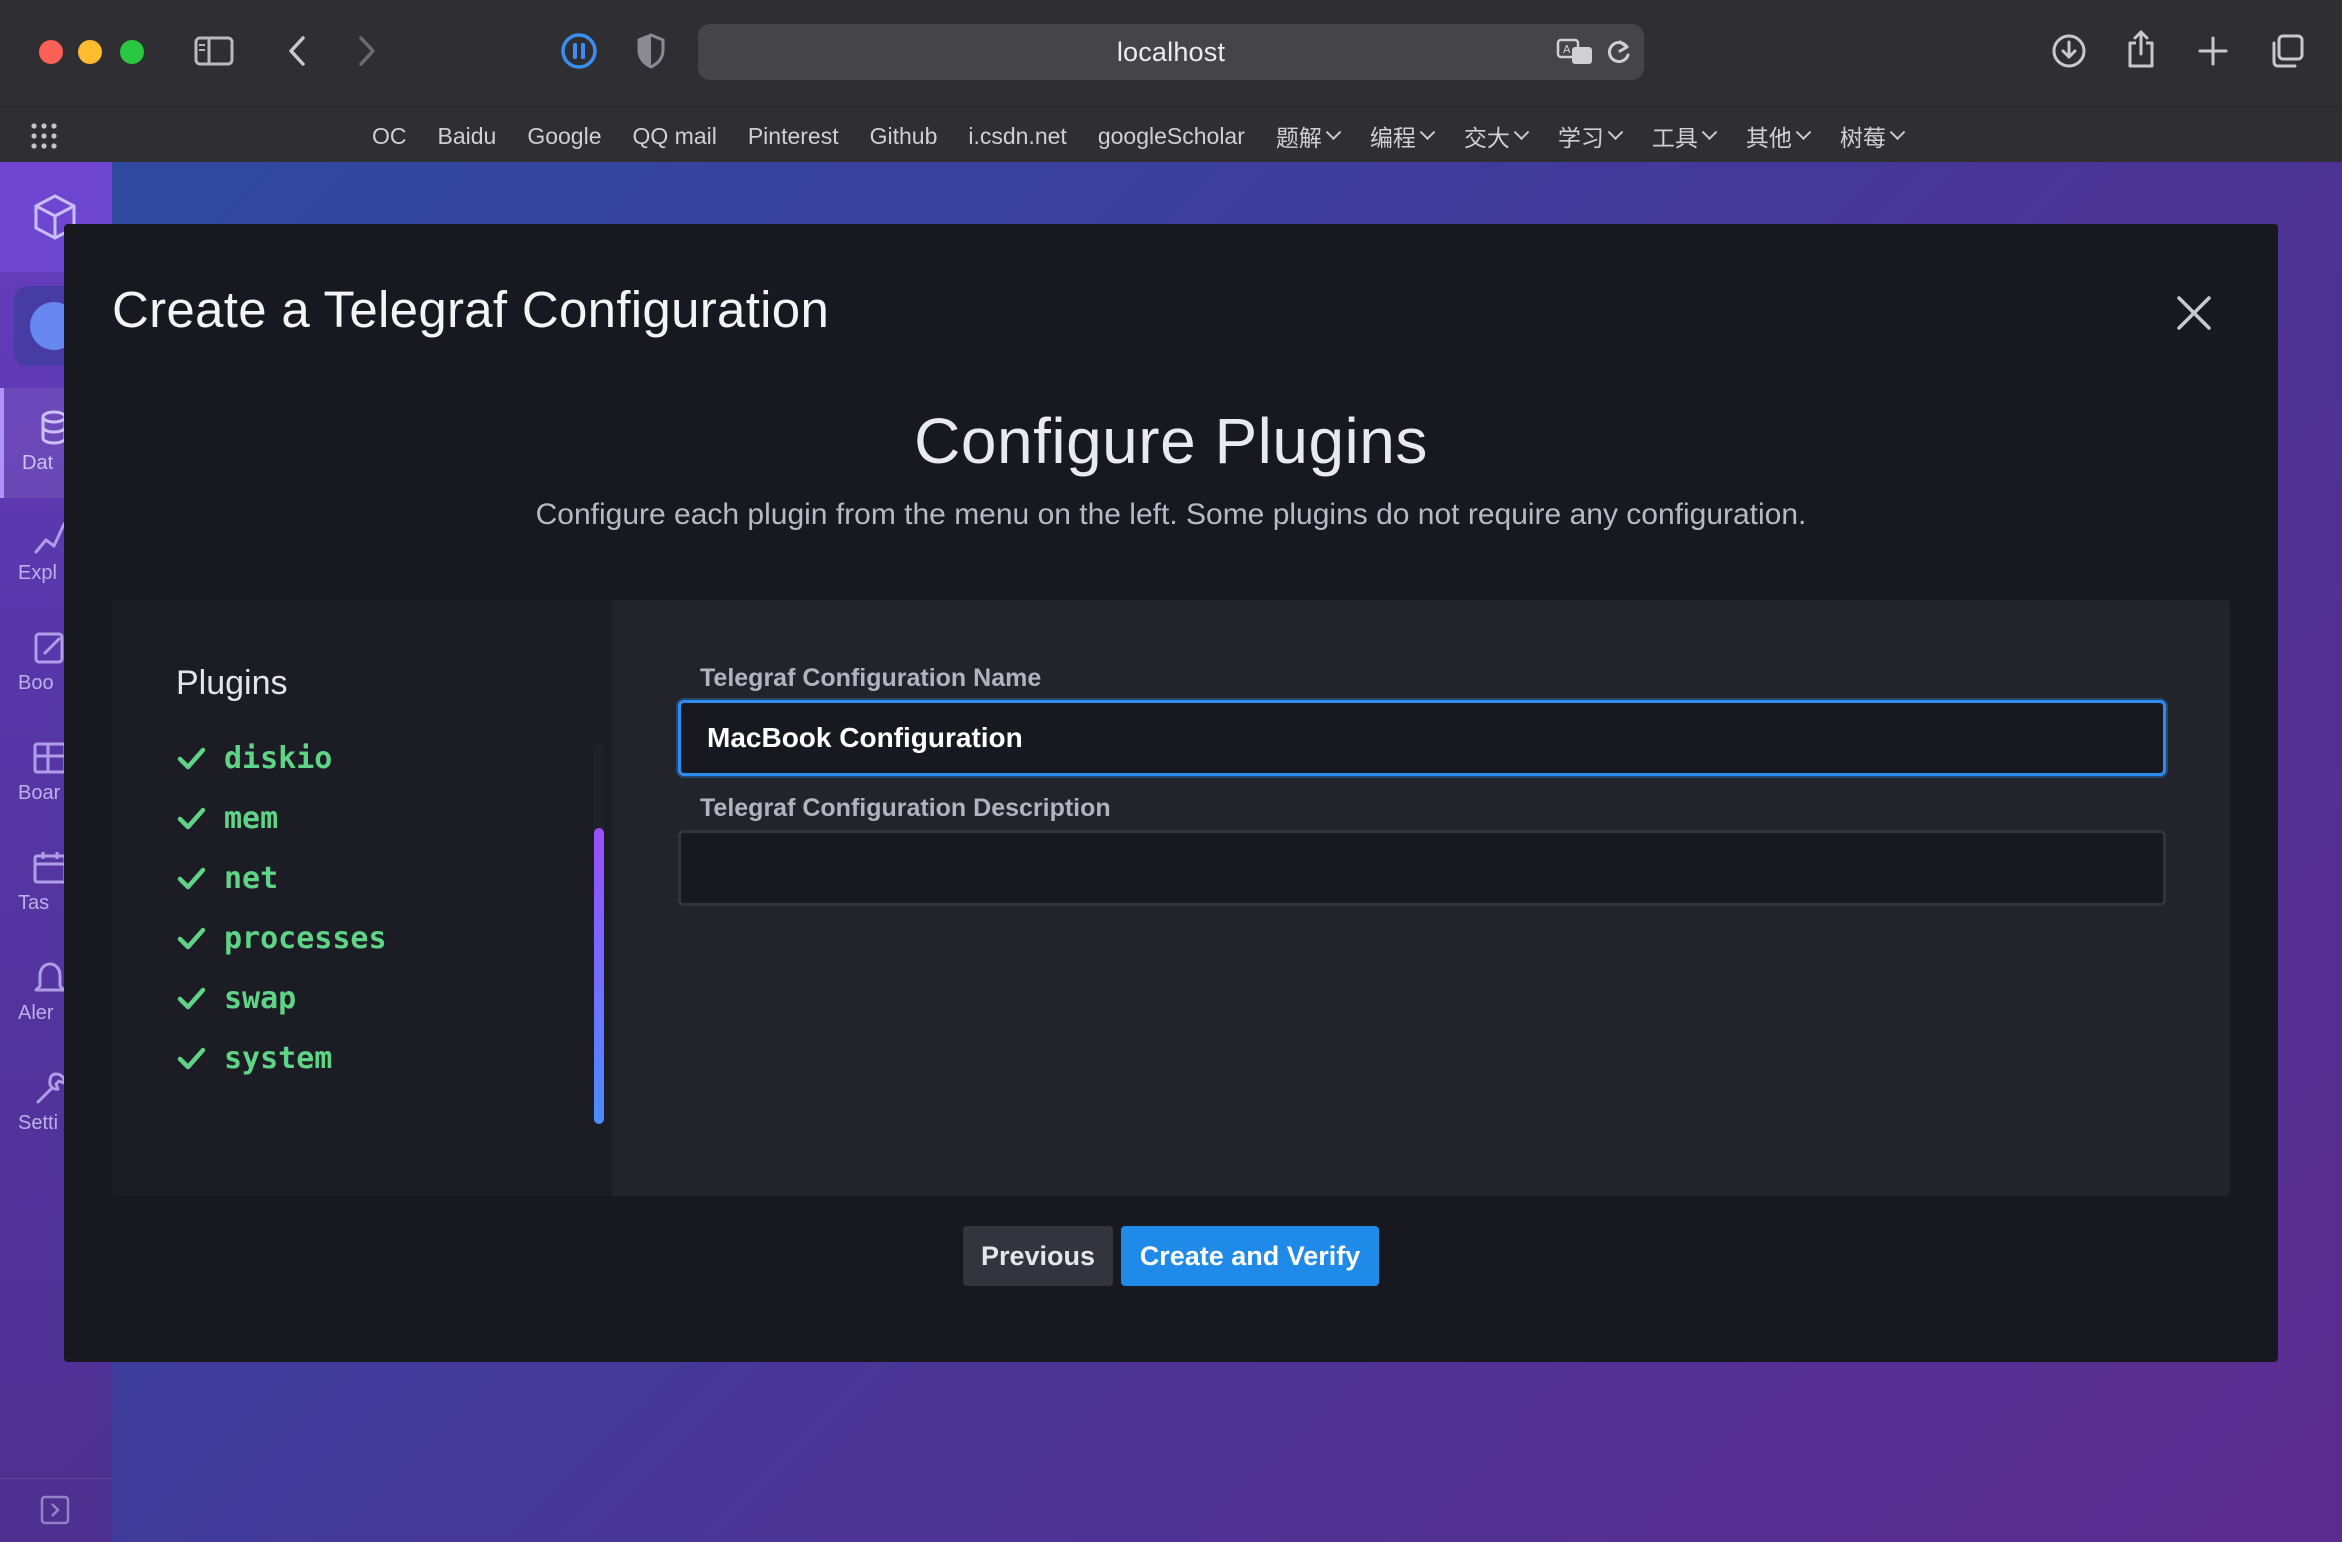 The width and height of the screenshot is (2342, 1542). I want to click on forward-icon, so click(367, 51).